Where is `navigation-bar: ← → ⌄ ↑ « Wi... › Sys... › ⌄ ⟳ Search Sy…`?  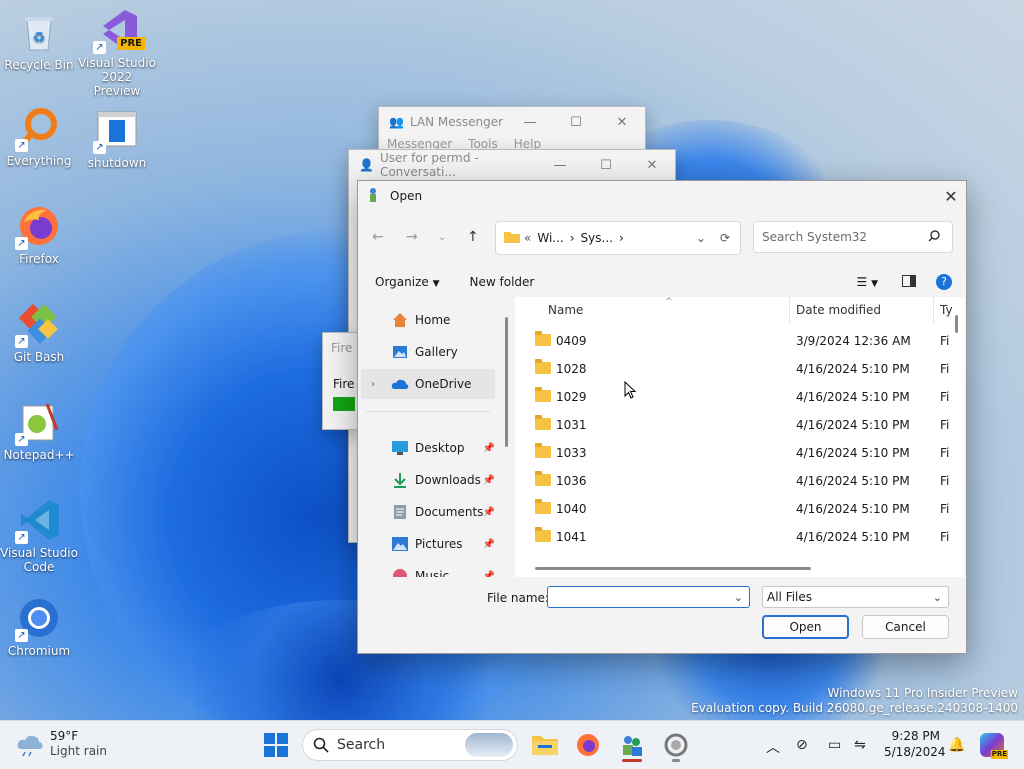
navigation-bar: ← → ⌄ ↑ « Wi... › Sys... › ⌄ ⟳ Search Sy… is located at coordinates (662, 237).